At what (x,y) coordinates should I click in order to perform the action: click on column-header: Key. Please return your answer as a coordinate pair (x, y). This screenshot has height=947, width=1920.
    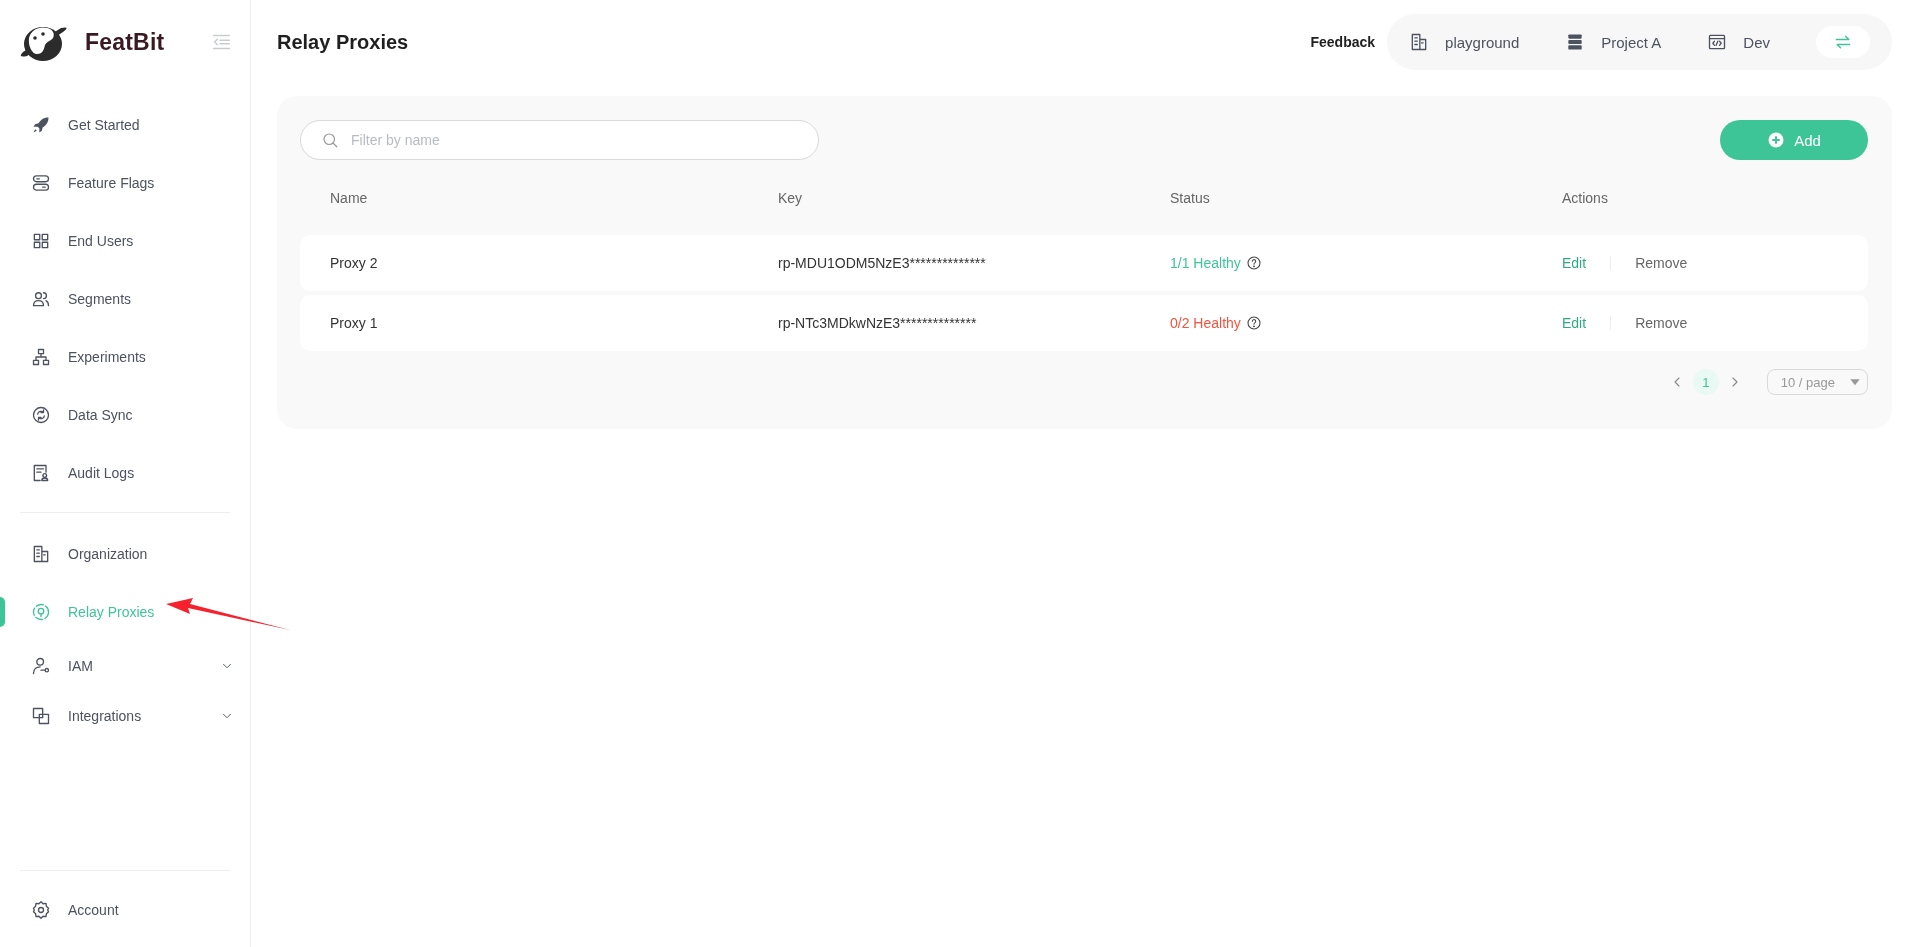
    Looking at the image, I should click on (791, 197).